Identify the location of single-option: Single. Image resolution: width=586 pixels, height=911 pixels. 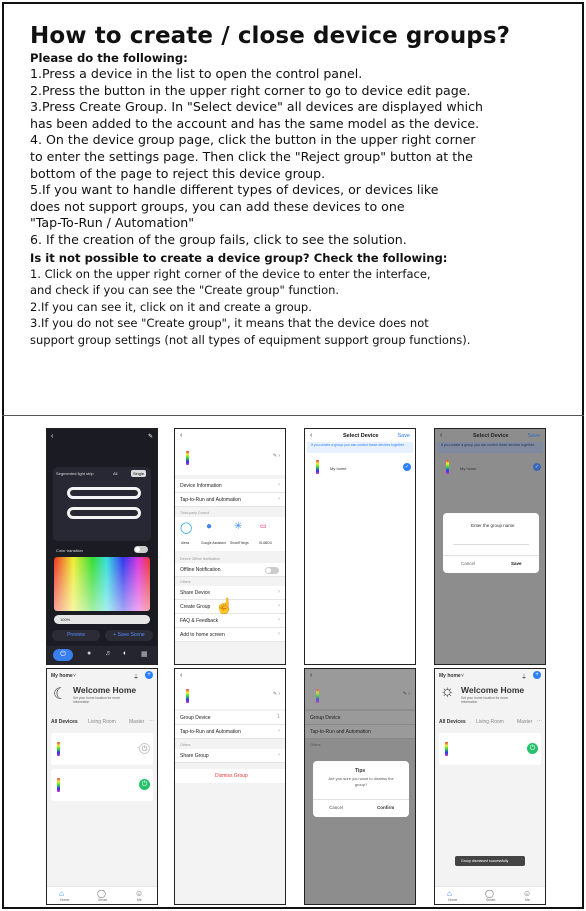
(139, 473).